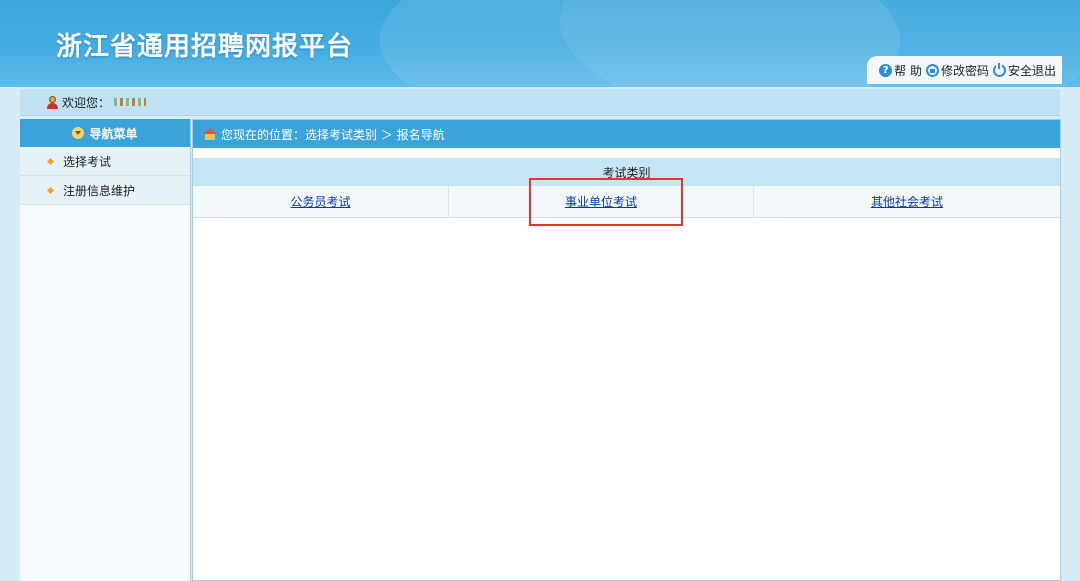  What do you see at coordinates (105, 350) in the screenshot?
I see `sidebar: 导航菜单 选择考试 注册信息维护` at bounding box center [105, 350].